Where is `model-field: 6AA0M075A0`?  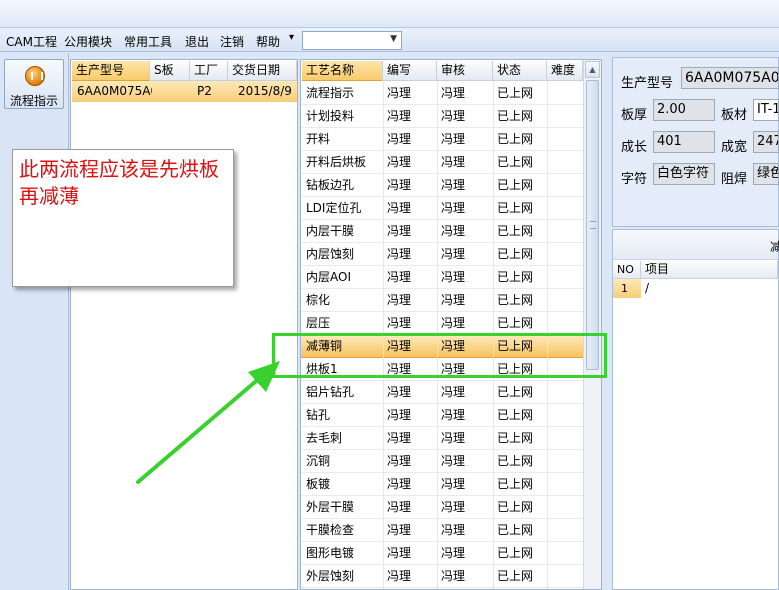
model-field: 6AA0M075A0 is located at coordinates (730, 78).